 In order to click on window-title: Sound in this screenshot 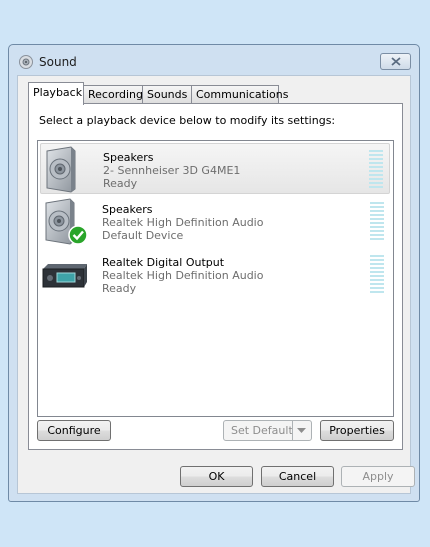, I will do `click(58, 62)`.